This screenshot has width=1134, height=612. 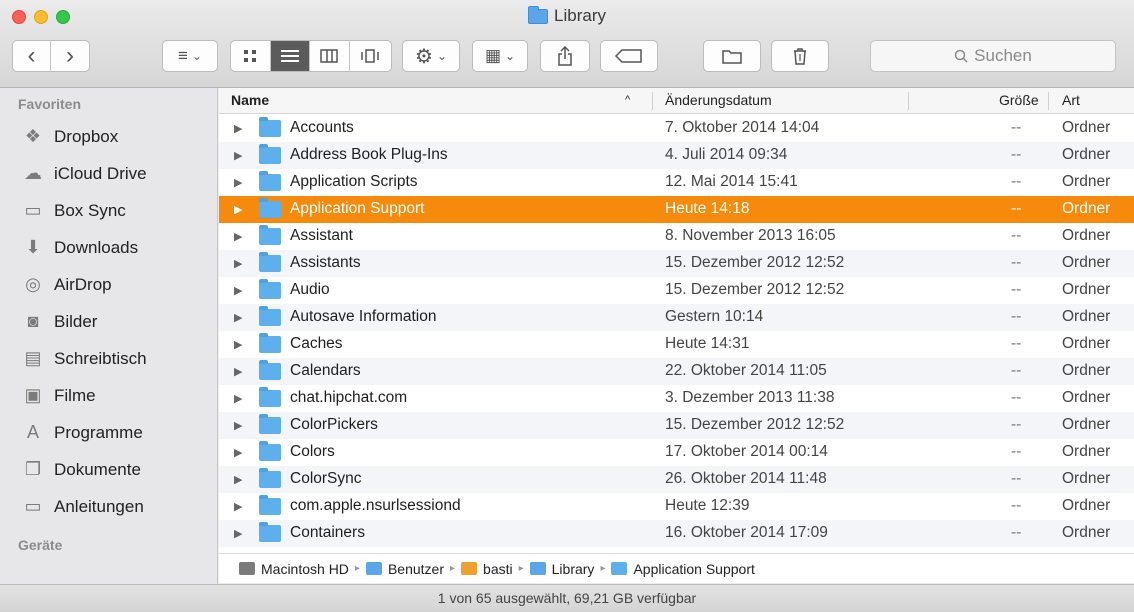 What do you see at coordinates (369, 154) in the screenshot?
I see `file-name: Address Book Plug-Ins` at bounding box center [369, 154].